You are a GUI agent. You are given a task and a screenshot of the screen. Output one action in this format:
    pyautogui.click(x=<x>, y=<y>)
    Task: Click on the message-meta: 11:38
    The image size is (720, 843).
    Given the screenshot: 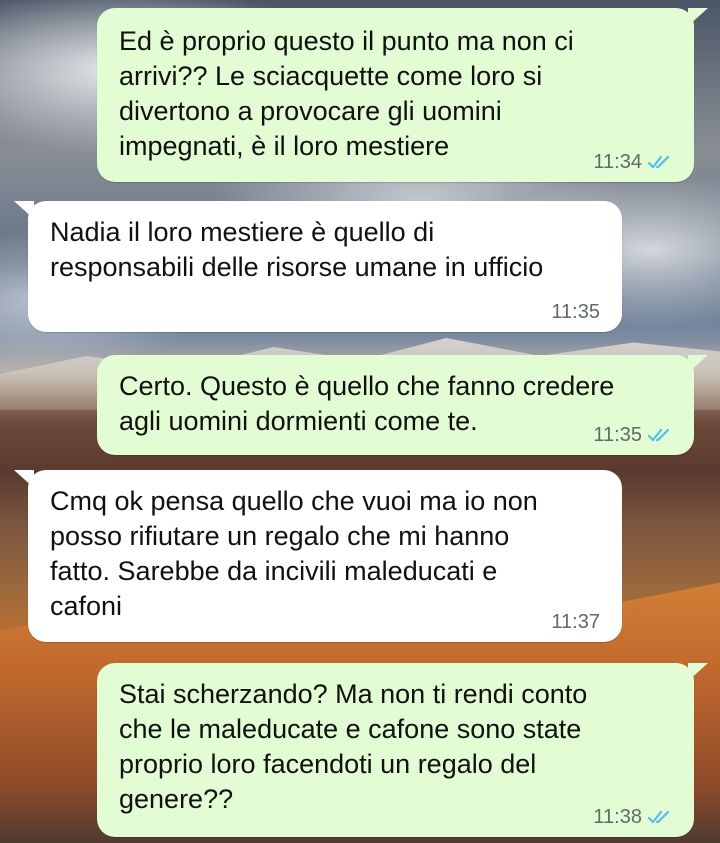 What is the action you would take?
    pyautogui.click(x=633, y=817)
    